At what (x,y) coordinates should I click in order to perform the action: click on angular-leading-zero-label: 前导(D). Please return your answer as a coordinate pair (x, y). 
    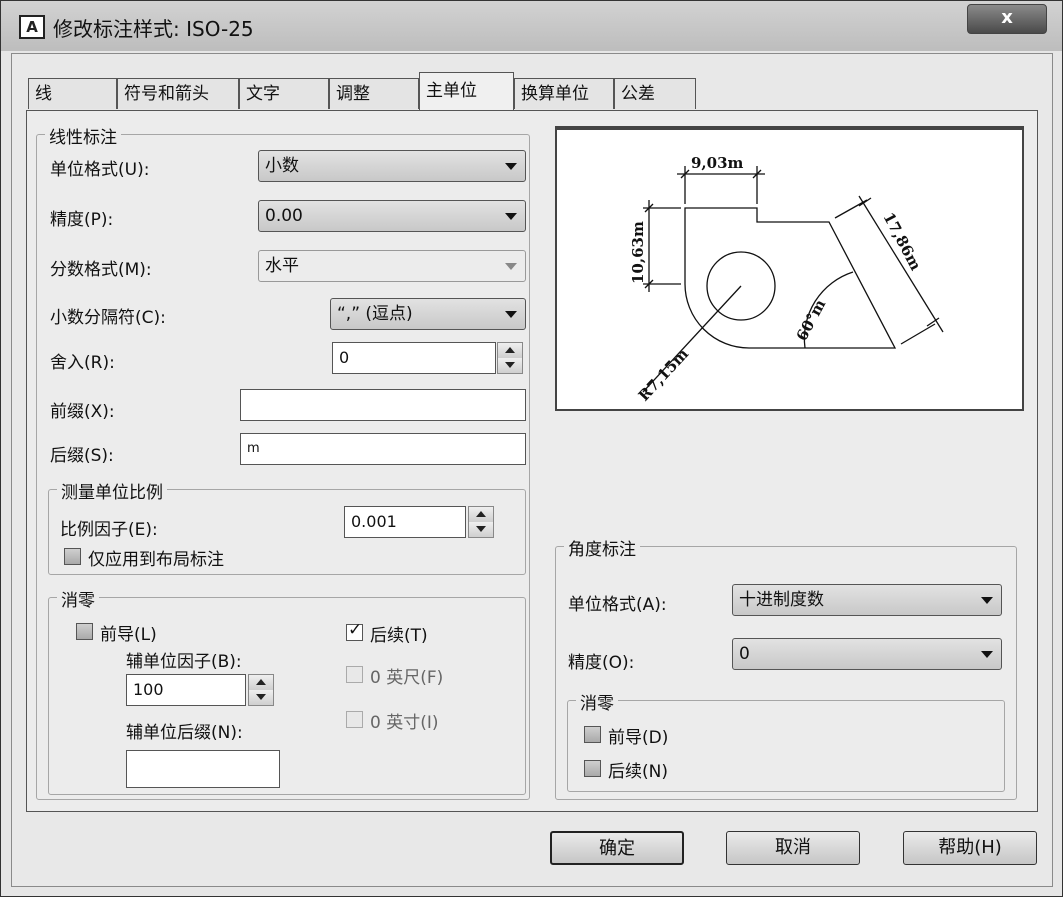
    Looking at the image, I should click on (638, 738).